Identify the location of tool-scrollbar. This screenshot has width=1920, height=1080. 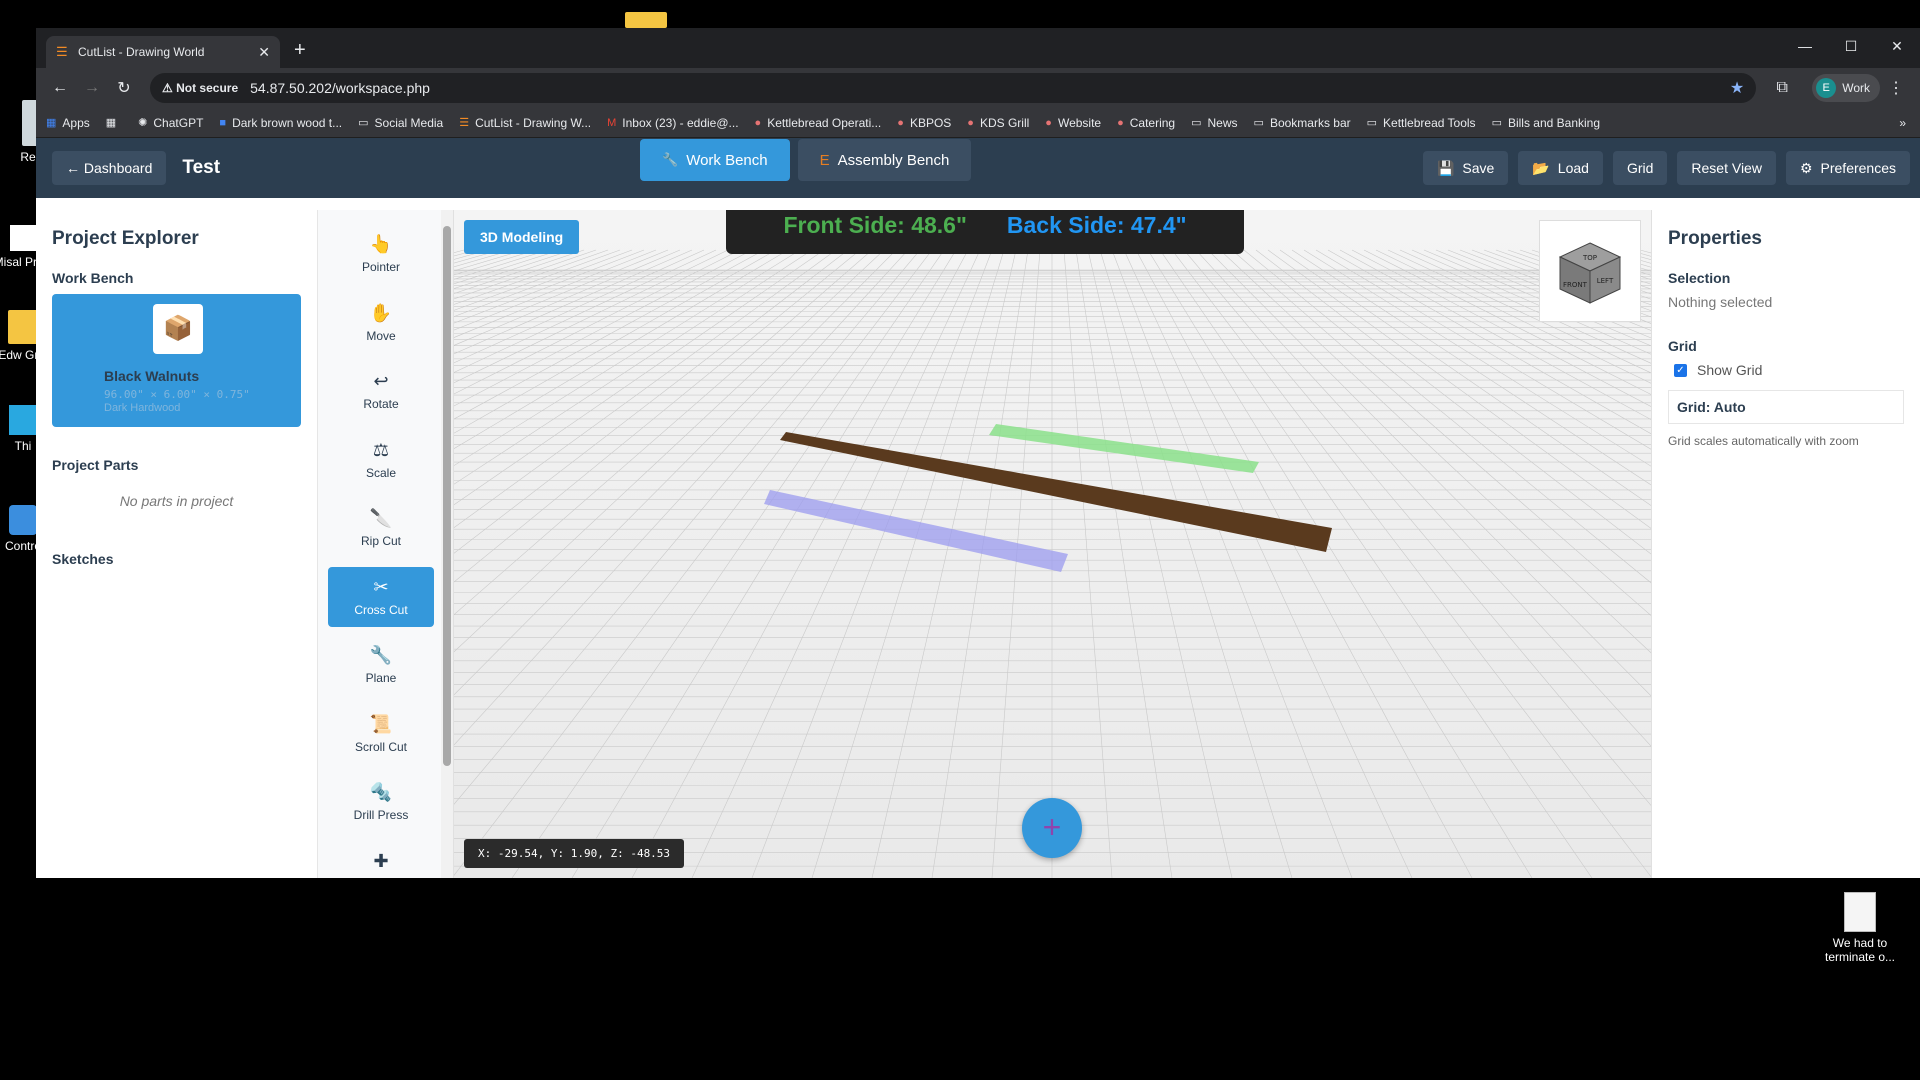
(447, 544).